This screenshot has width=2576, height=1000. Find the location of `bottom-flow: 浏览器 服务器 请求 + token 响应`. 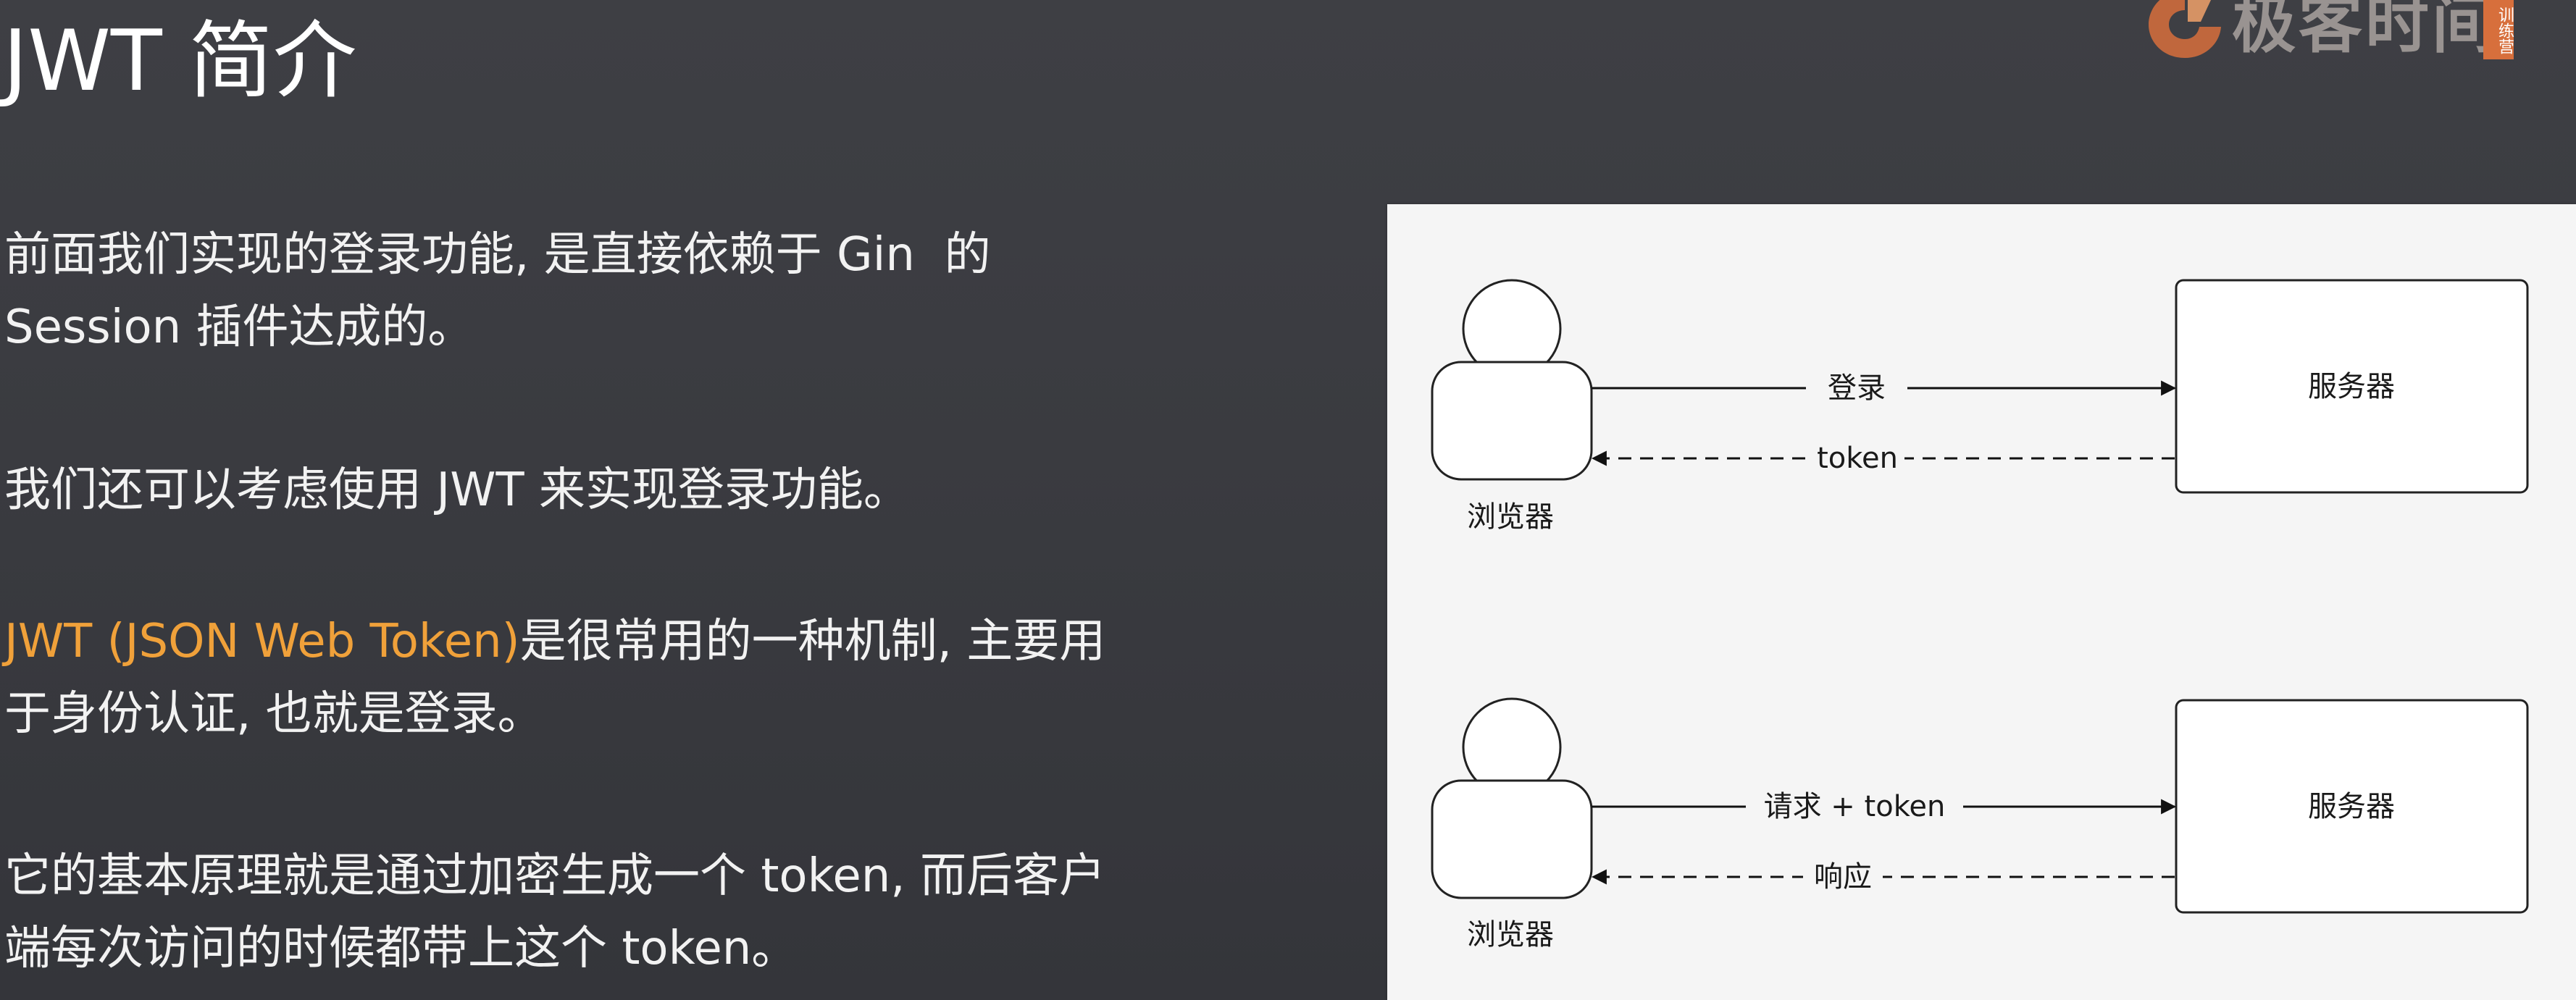

bottom-flow: 浏览器 服务器 请求 + token 响应 is located at coordinates (1980, 824).